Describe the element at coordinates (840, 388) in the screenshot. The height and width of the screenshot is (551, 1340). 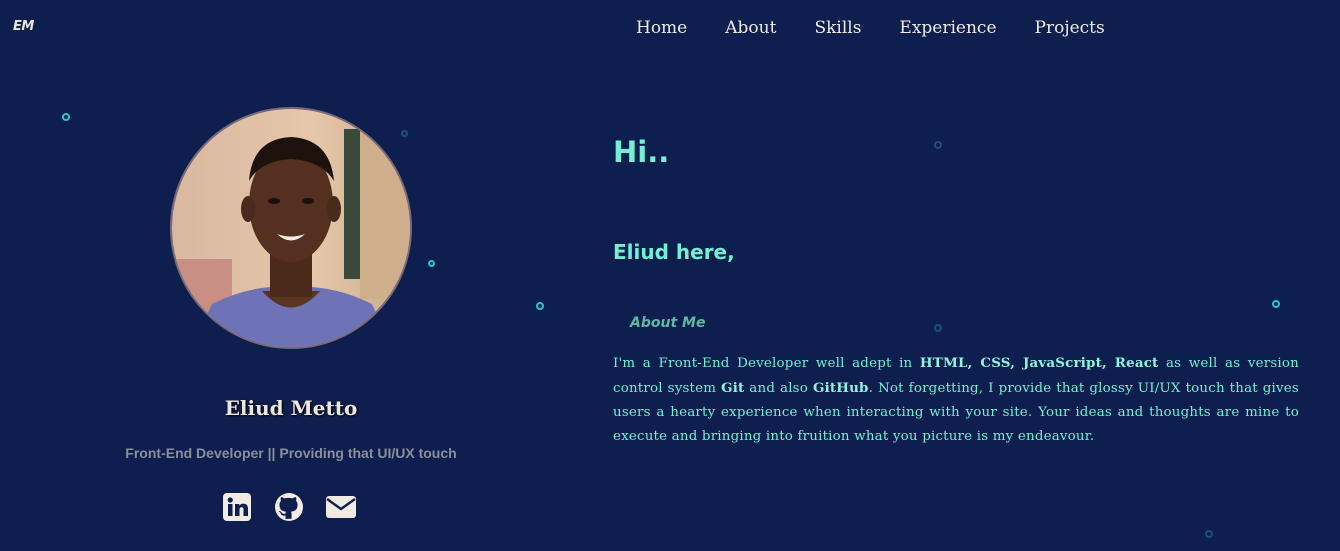
I see `skill-highlight: GitHub` at that location.